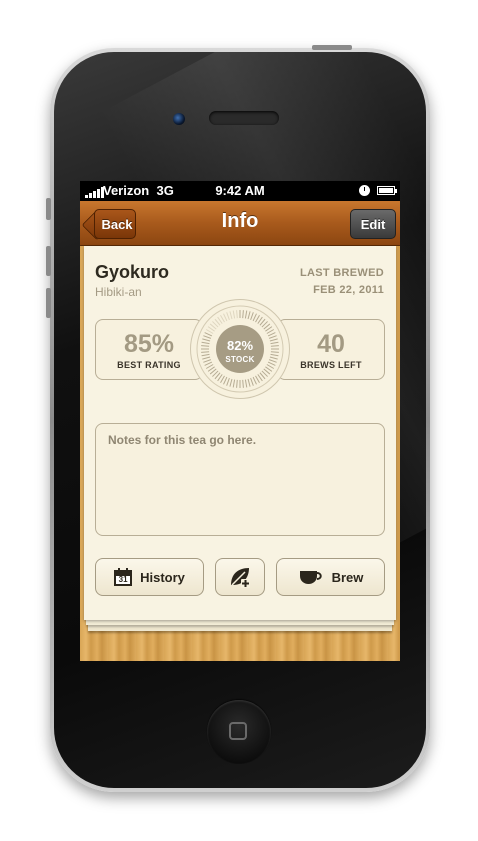  Describe the element at coordinates (330, 577) in the screenshot. I see `brew-button: Brew` at that location.